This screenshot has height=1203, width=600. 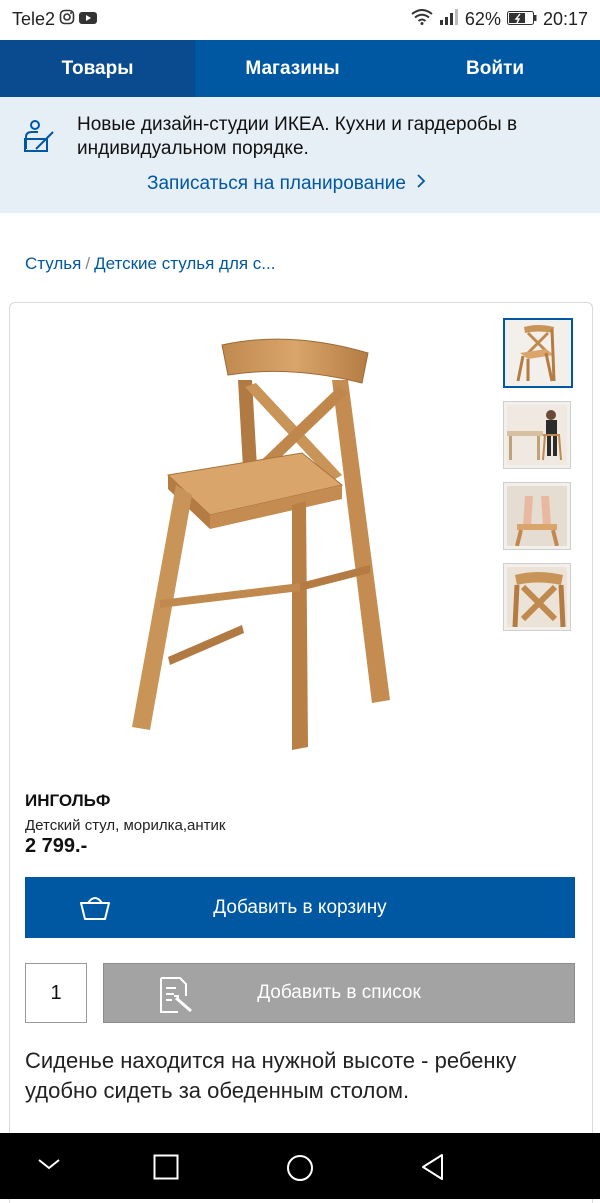 What do you see at coordinates (49, 1166) in the screenshot?
I see `chevron-down-icon` at bounding box center [49, 1166].